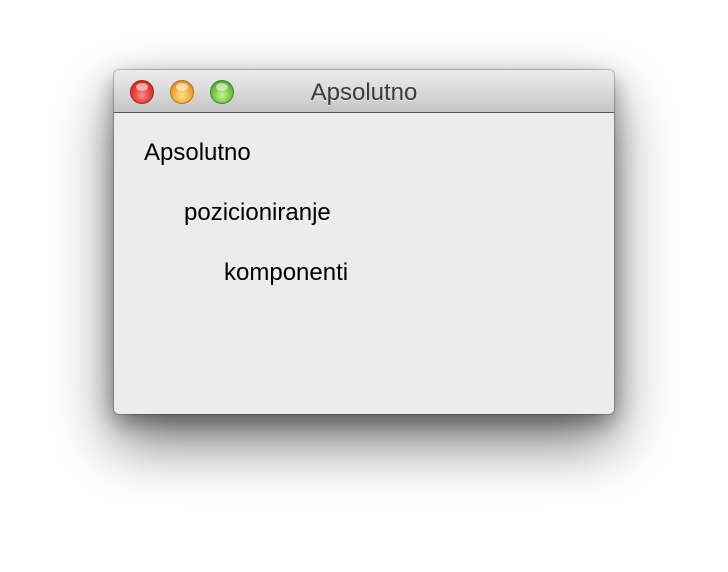  I want to click on window-title: Apsolutno, so click(364, 92).